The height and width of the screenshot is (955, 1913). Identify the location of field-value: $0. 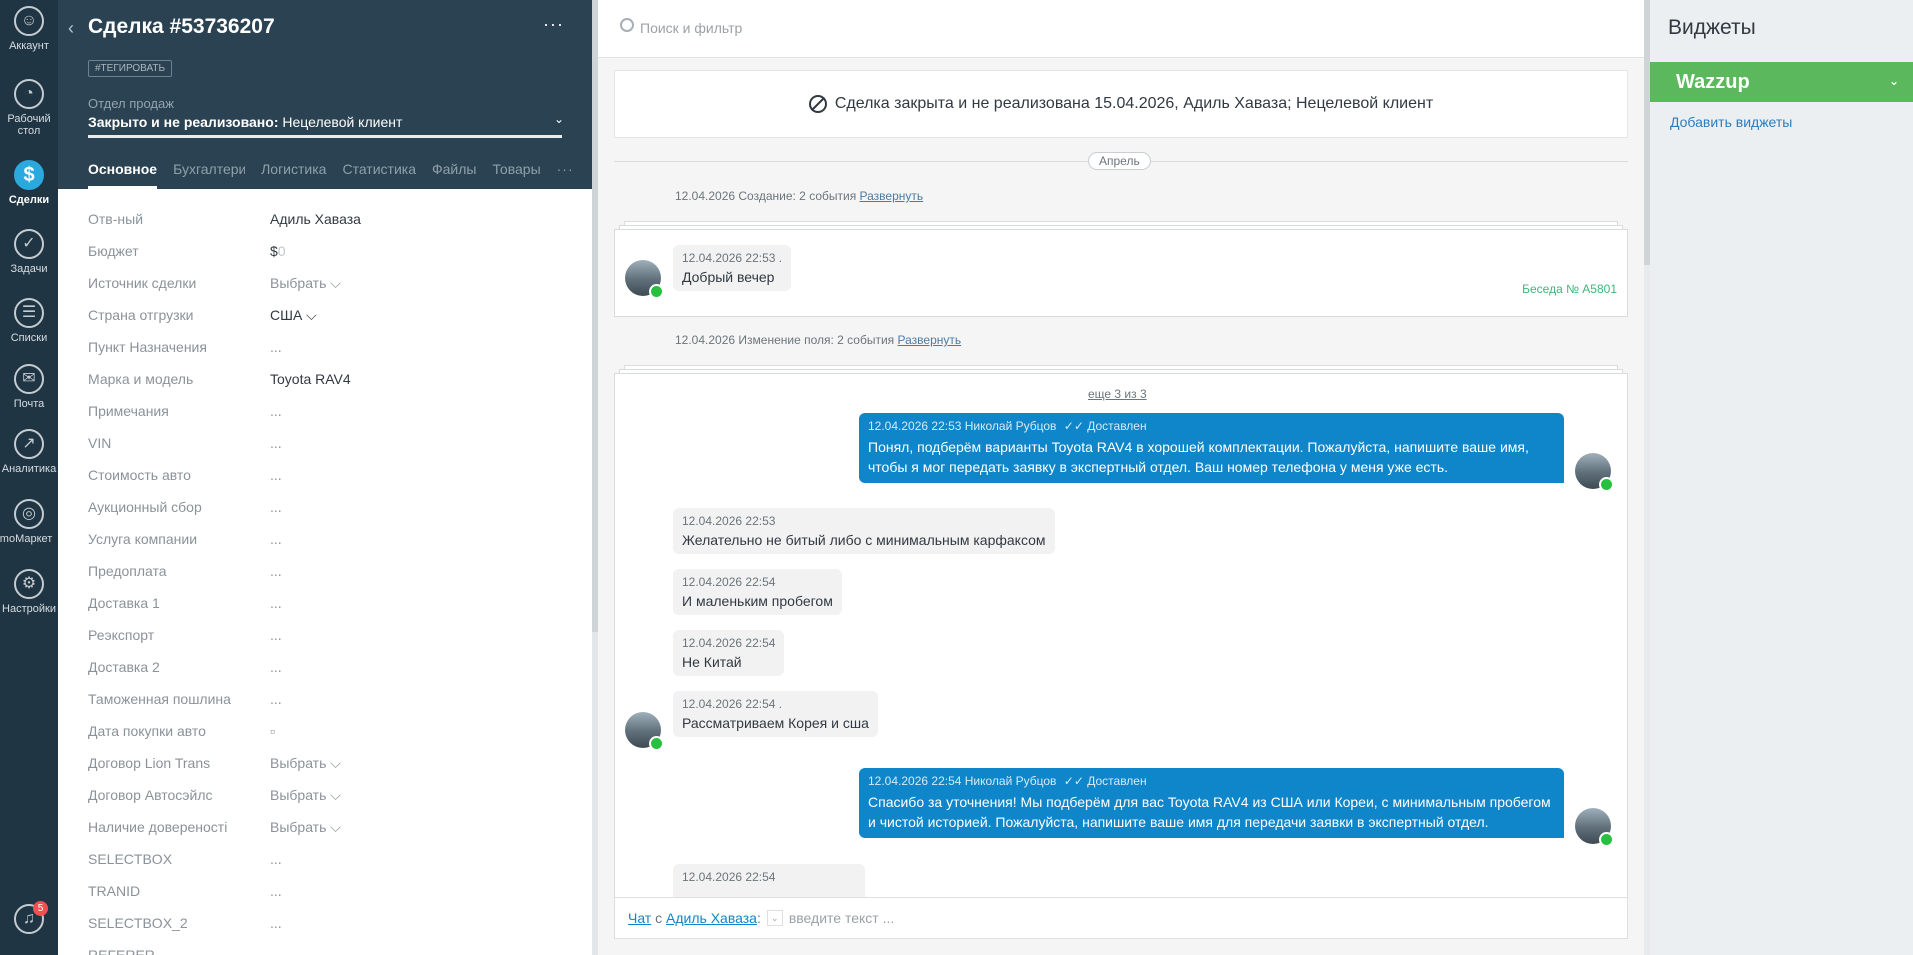
(278, 251).